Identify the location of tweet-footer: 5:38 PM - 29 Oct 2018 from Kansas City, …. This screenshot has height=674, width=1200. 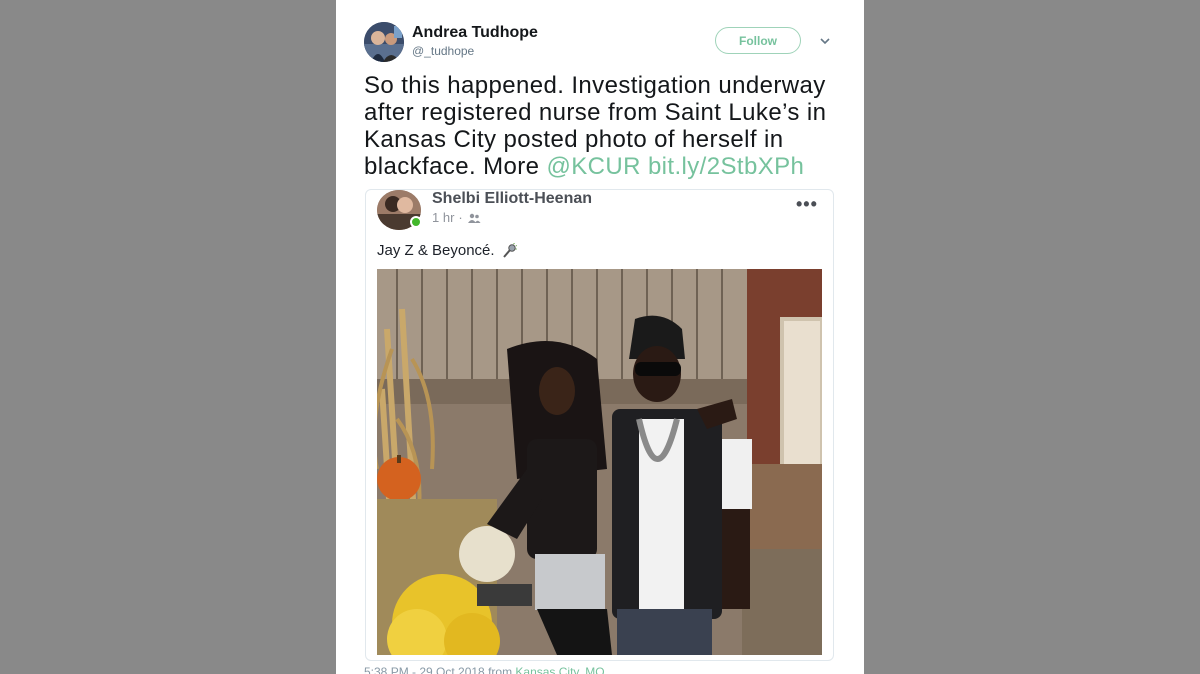
(484, 669).